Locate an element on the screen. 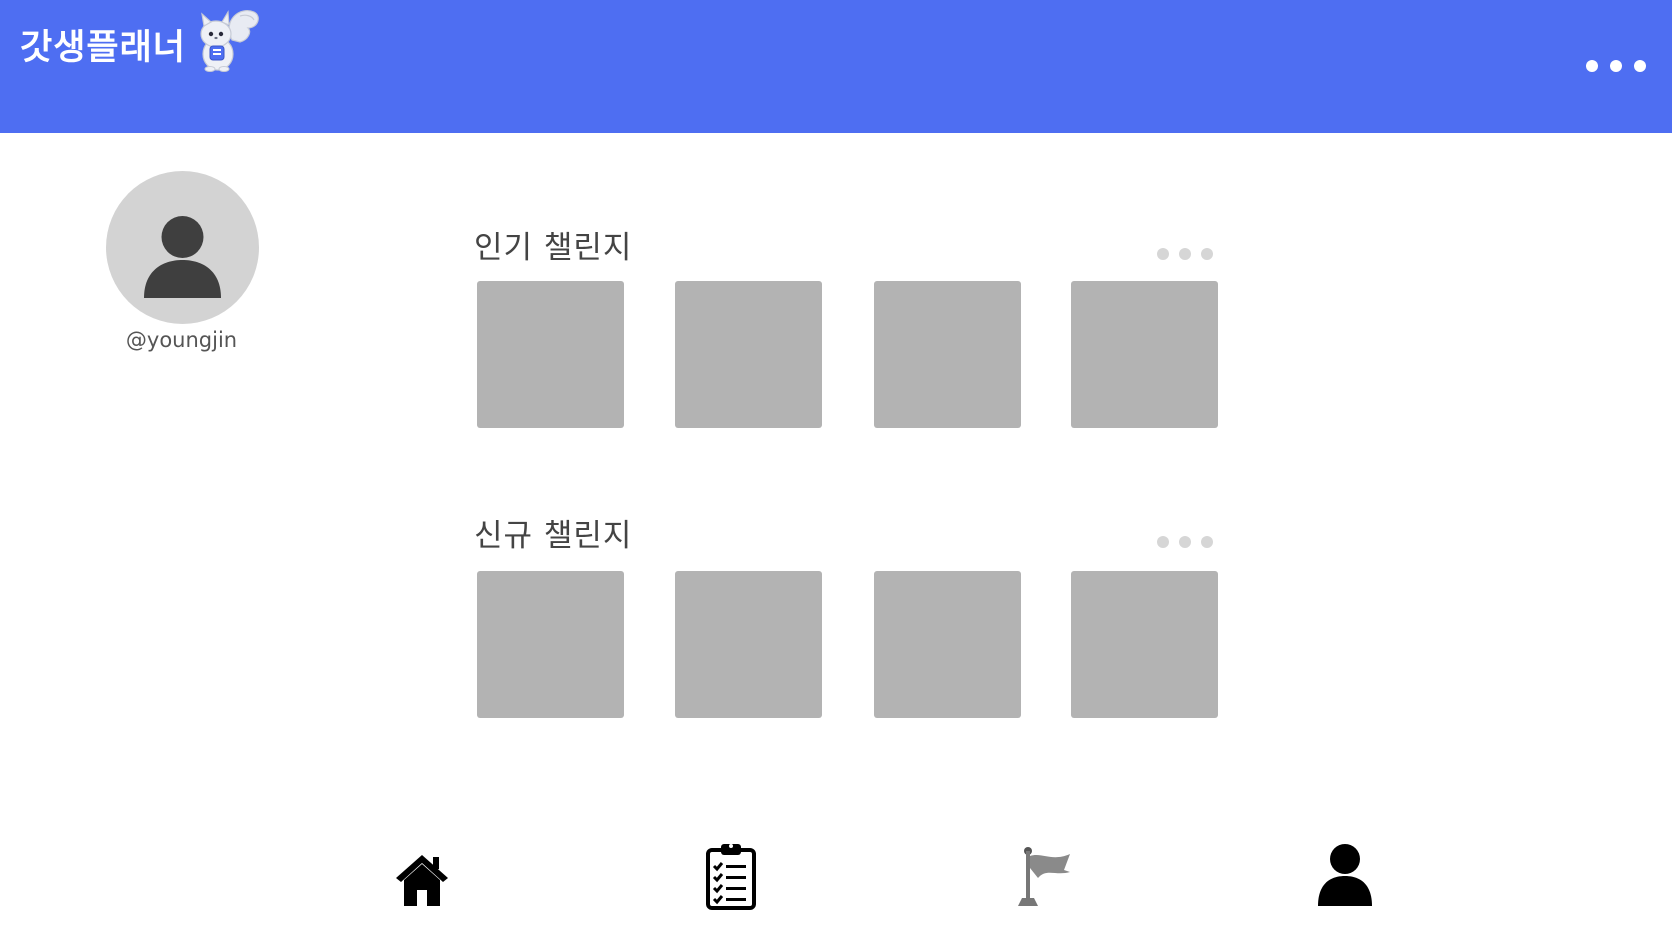 The height and width of the screenshot is (941, 1672). section-title: 신규 챌린지 is located at coordinates (553, 536).